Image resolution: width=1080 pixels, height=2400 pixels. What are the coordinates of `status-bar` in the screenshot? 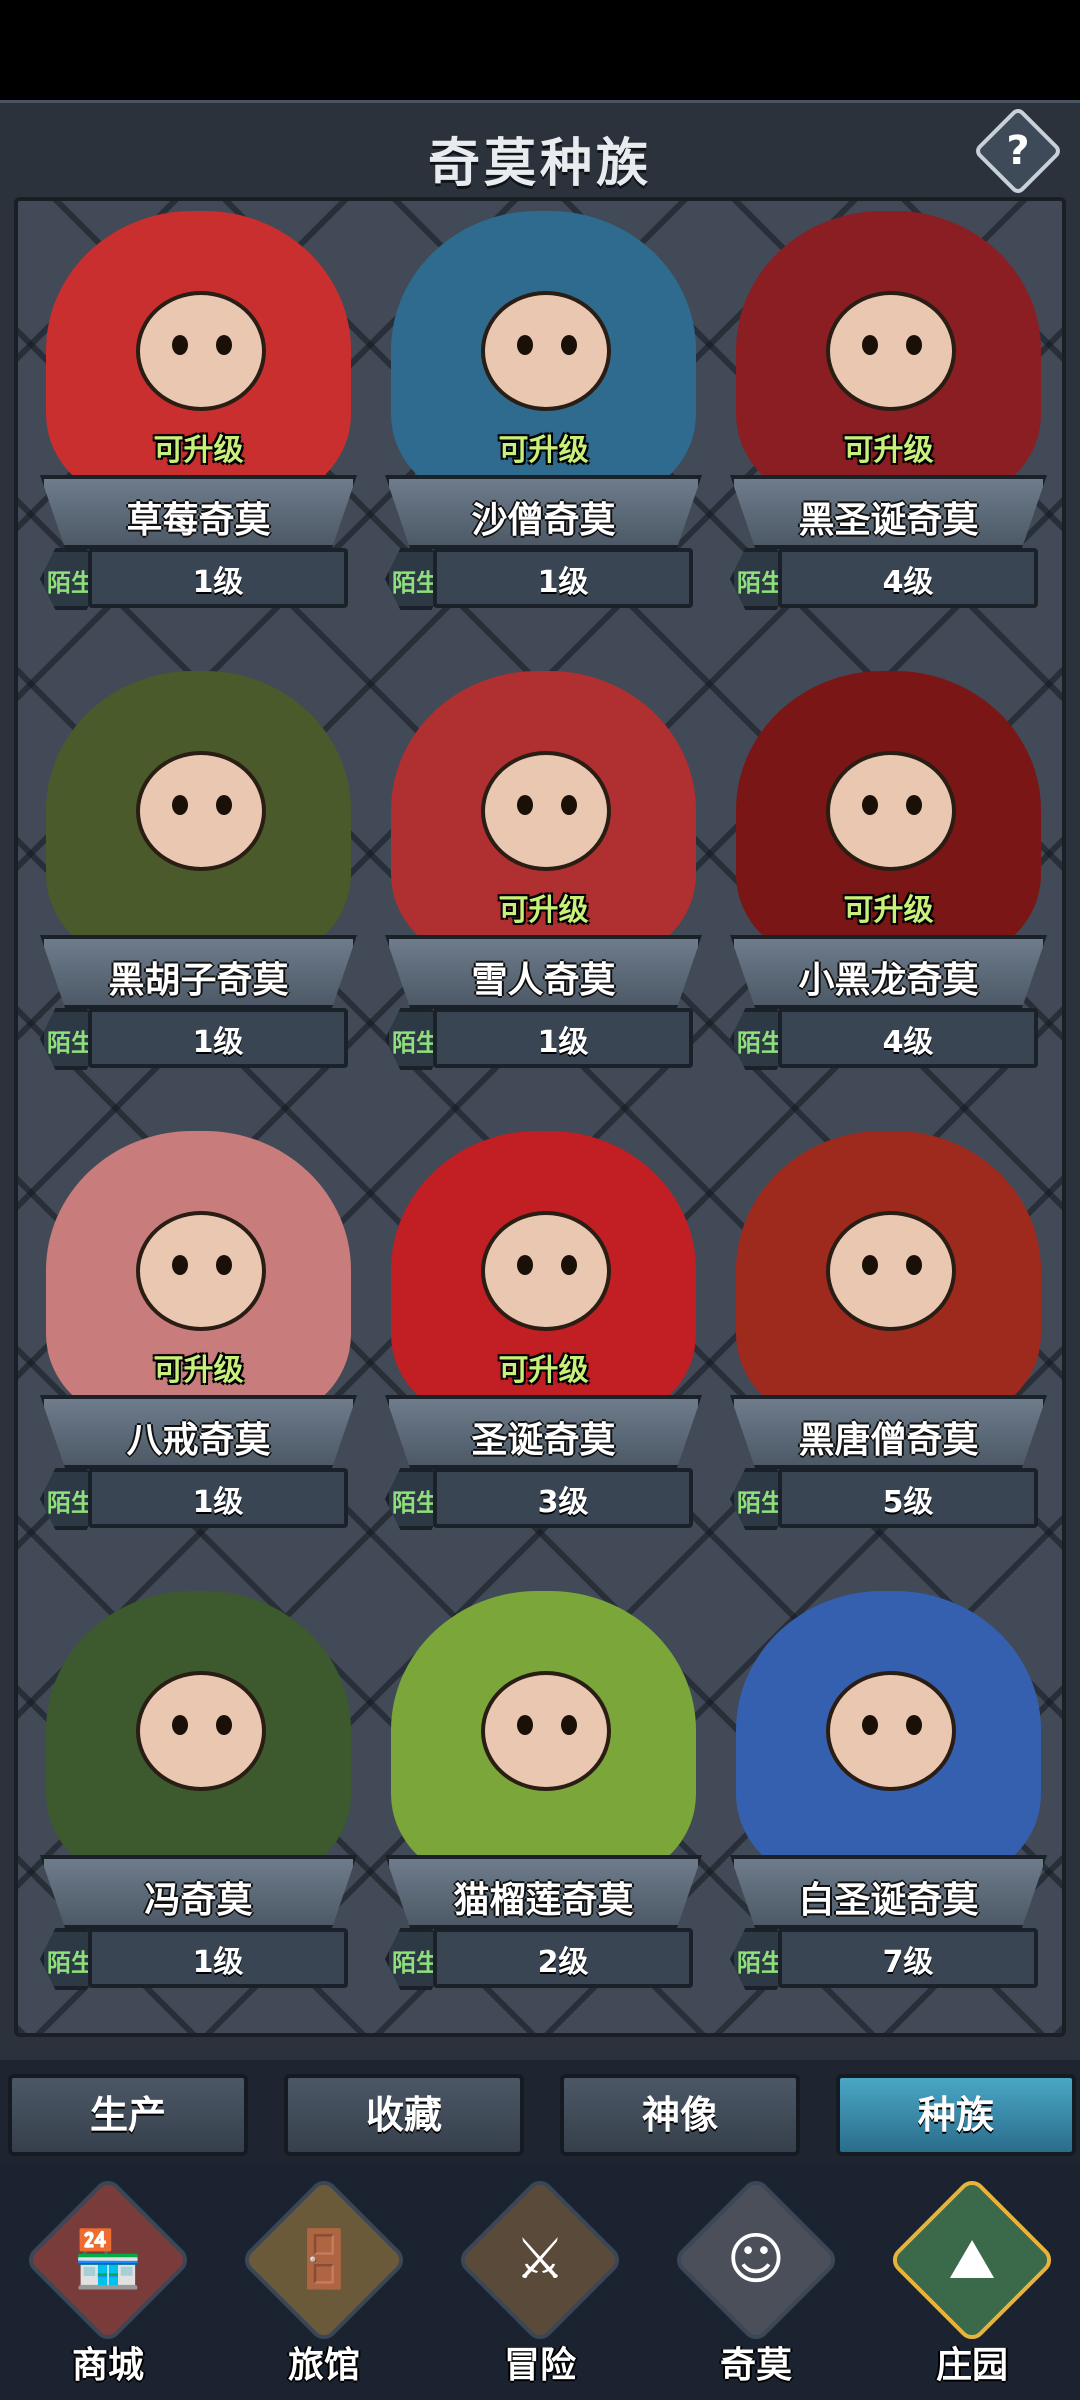 It's located at (540, 50).